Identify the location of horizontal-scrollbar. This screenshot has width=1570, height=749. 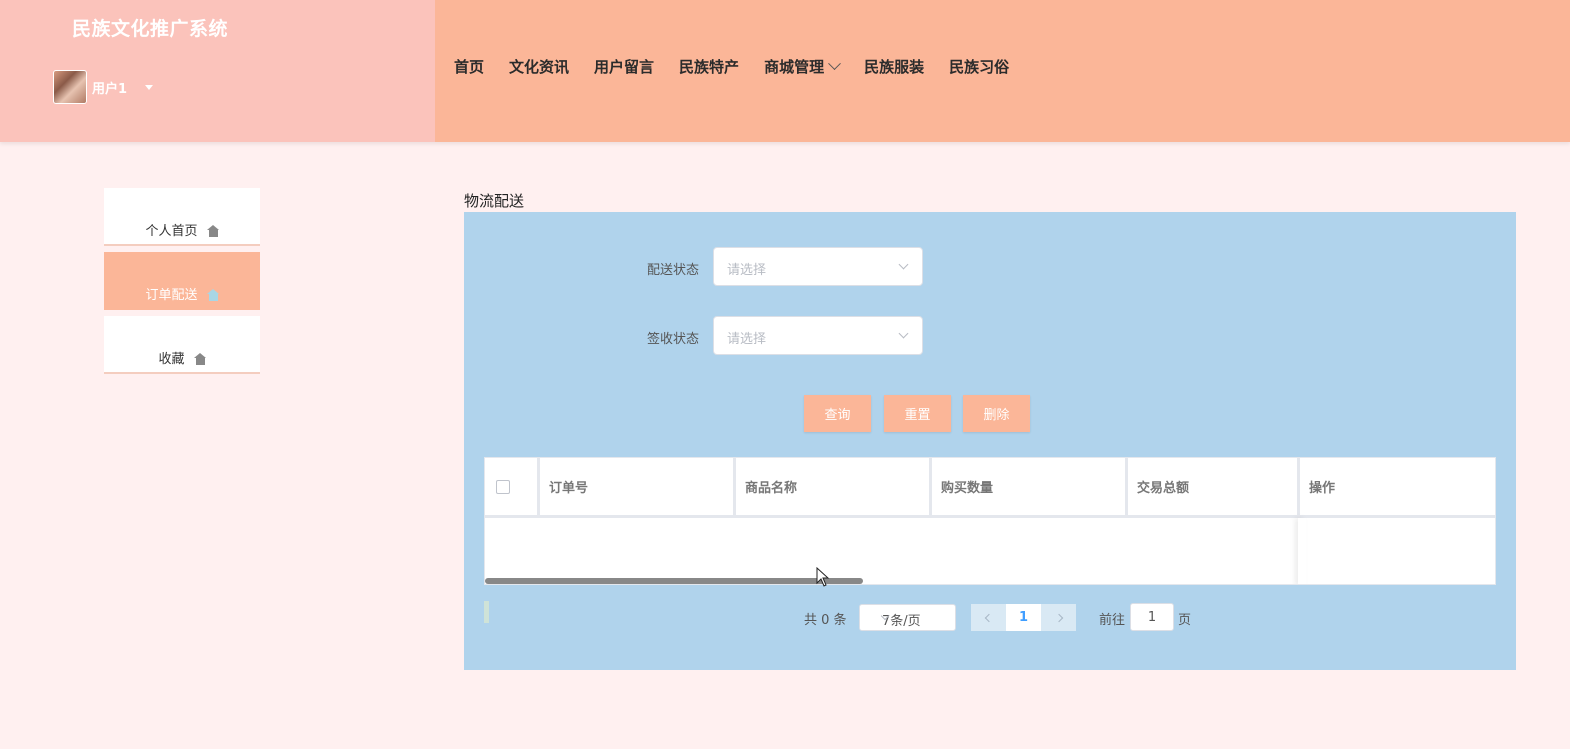
(674, 581).